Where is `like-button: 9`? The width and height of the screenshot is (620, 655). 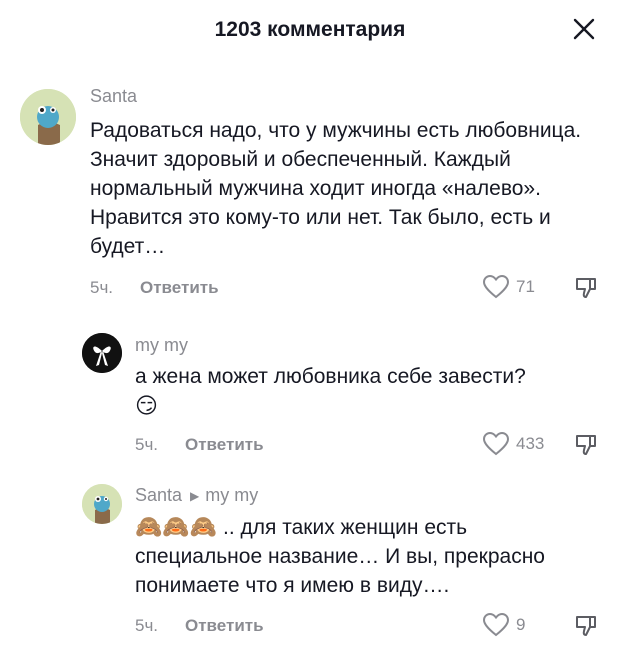 like-button: 9 is located at coordinates (503, 625).